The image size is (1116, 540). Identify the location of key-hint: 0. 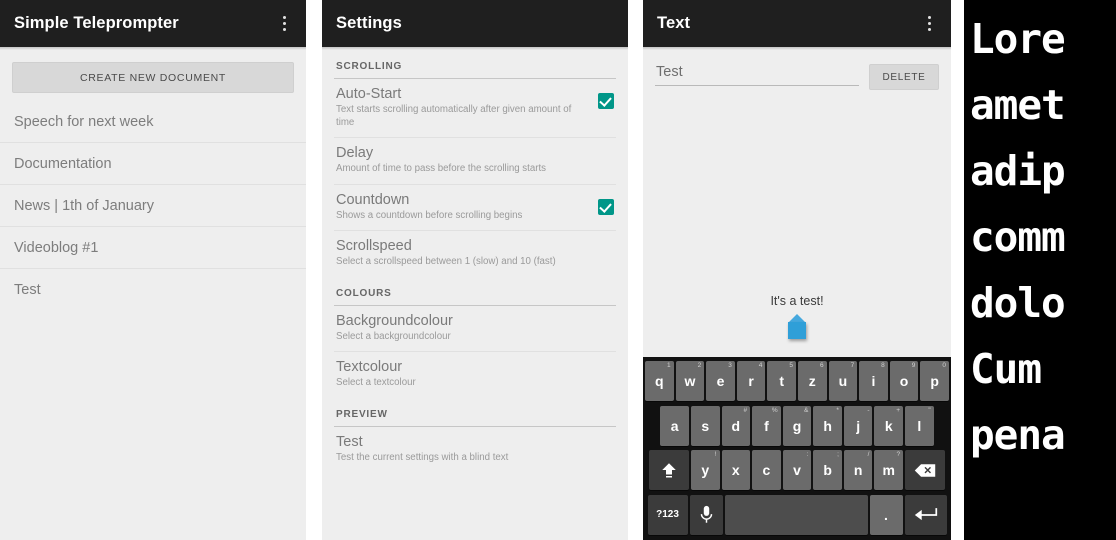
(944, 365).